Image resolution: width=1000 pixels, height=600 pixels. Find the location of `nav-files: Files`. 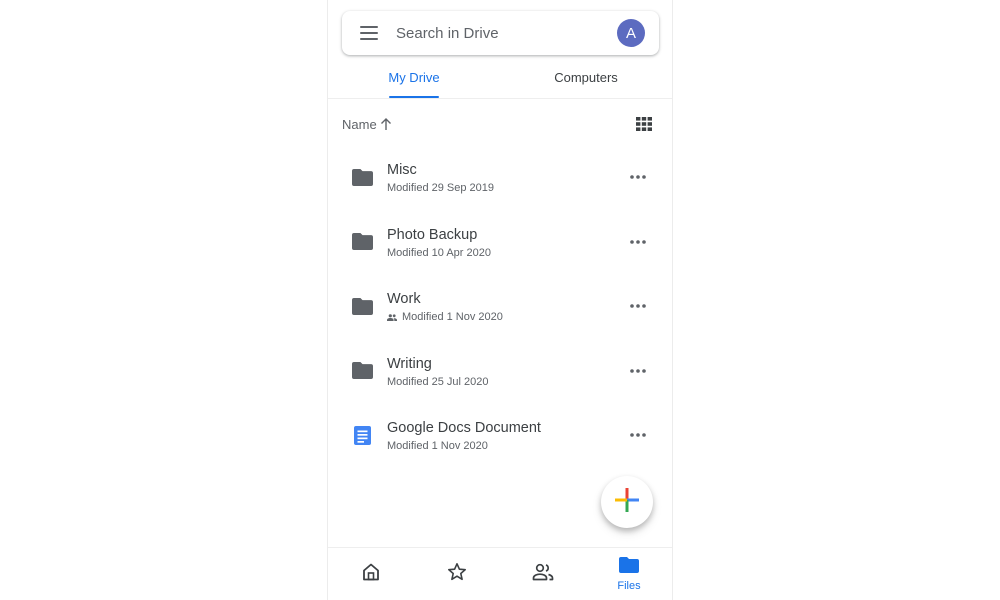

nav-files: Files is located at coordinates (629, 574).